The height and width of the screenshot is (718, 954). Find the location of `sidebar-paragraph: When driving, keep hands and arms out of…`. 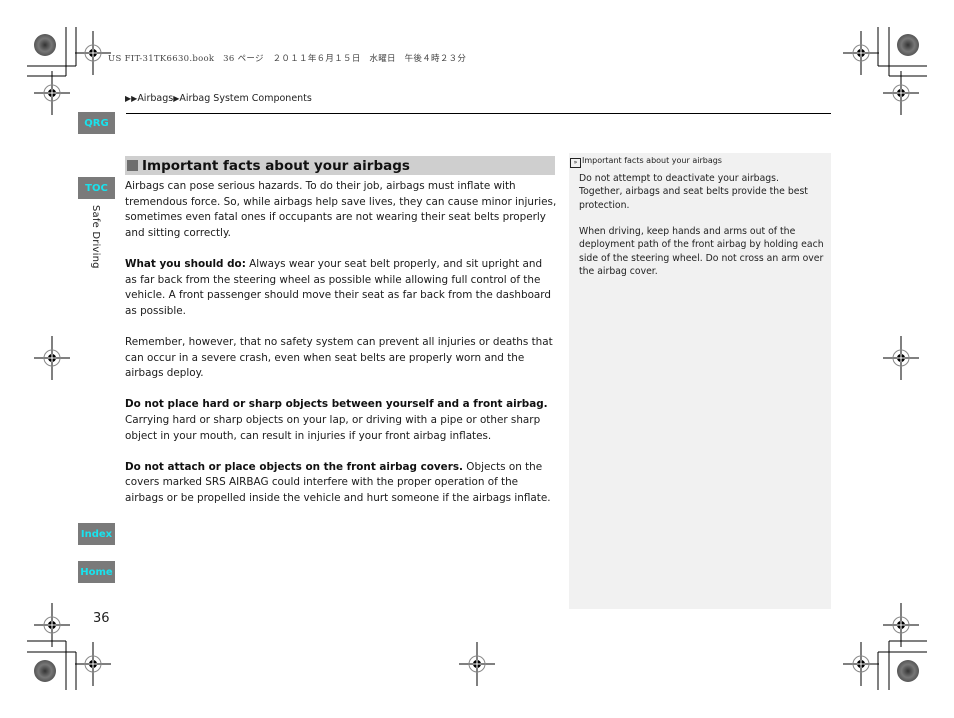

sidebar-paragraph: When driving, keep hands and arms out of… is located at coordinates (701, 252).